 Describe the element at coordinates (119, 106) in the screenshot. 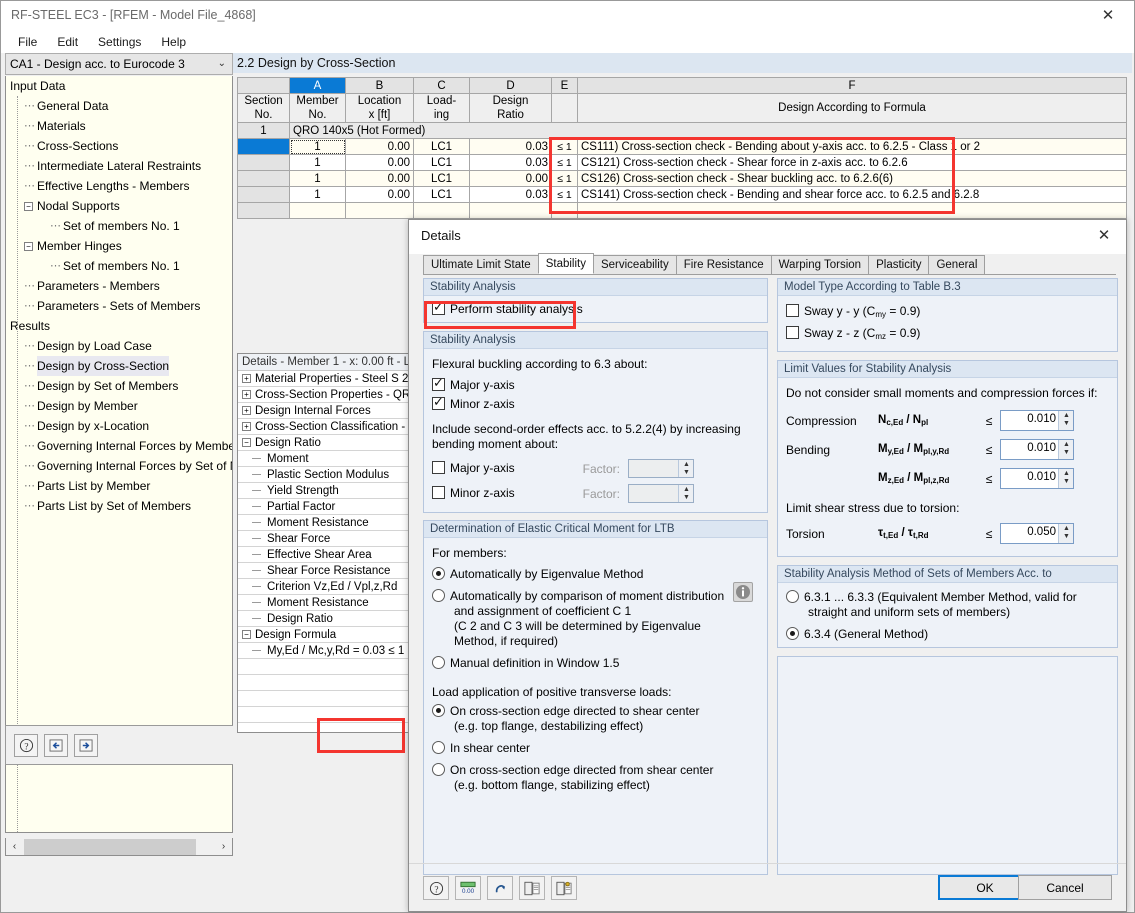

I see `sidebar-item-general-data: ⋯ General Data` at that location.